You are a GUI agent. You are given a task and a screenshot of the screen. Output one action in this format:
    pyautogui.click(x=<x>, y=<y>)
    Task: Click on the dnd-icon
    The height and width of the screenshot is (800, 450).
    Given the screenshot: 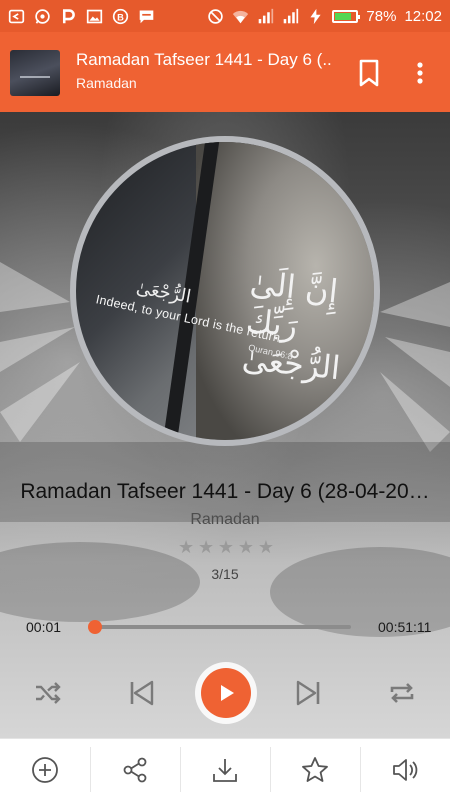 What is the action you would take?
    pyautogui.click(x=215, y=16)
    